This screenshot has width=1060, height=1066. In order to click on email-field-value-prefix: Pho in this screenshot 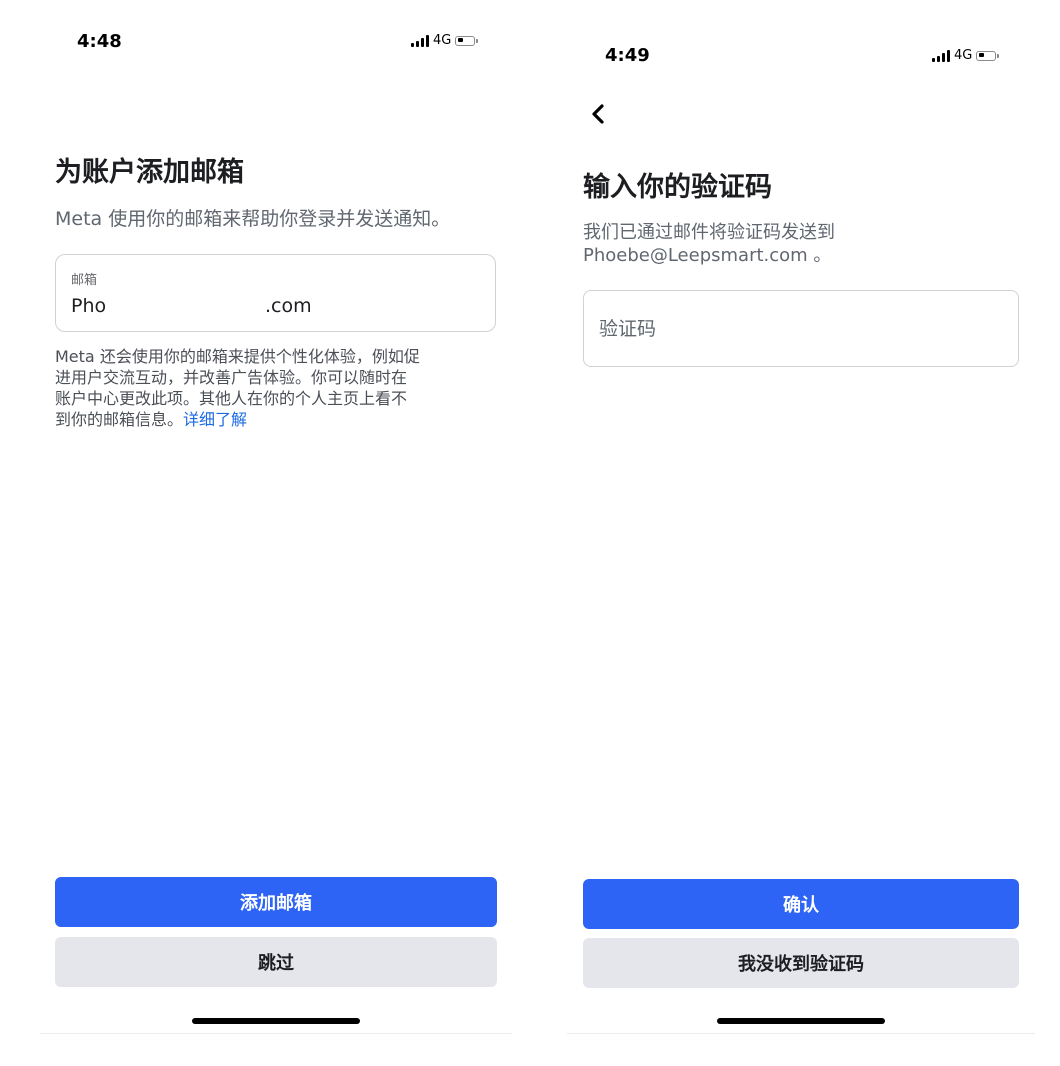, I will do `click(89, 306)`.